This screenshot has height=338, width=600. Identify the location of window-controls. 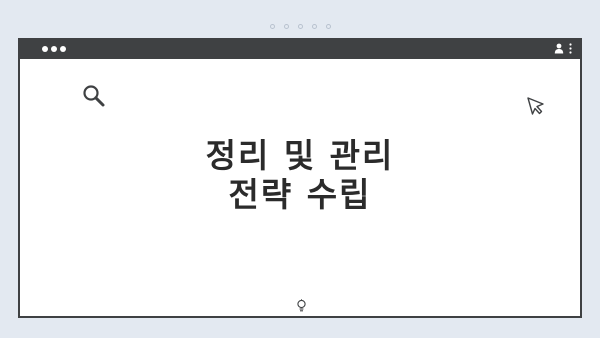
(54, 49).